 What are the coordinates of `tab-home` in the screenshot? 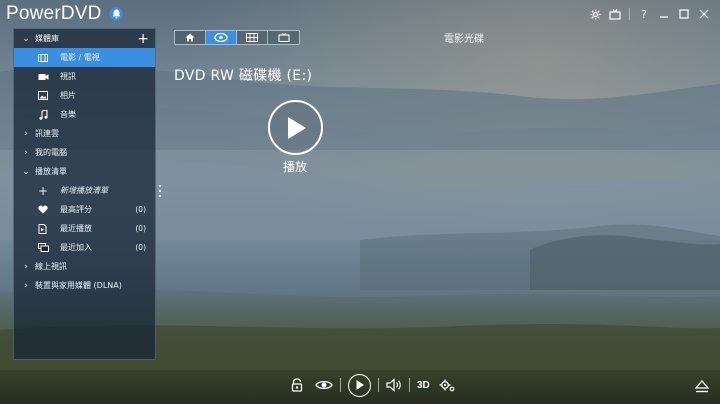 It's located at (190, 37).